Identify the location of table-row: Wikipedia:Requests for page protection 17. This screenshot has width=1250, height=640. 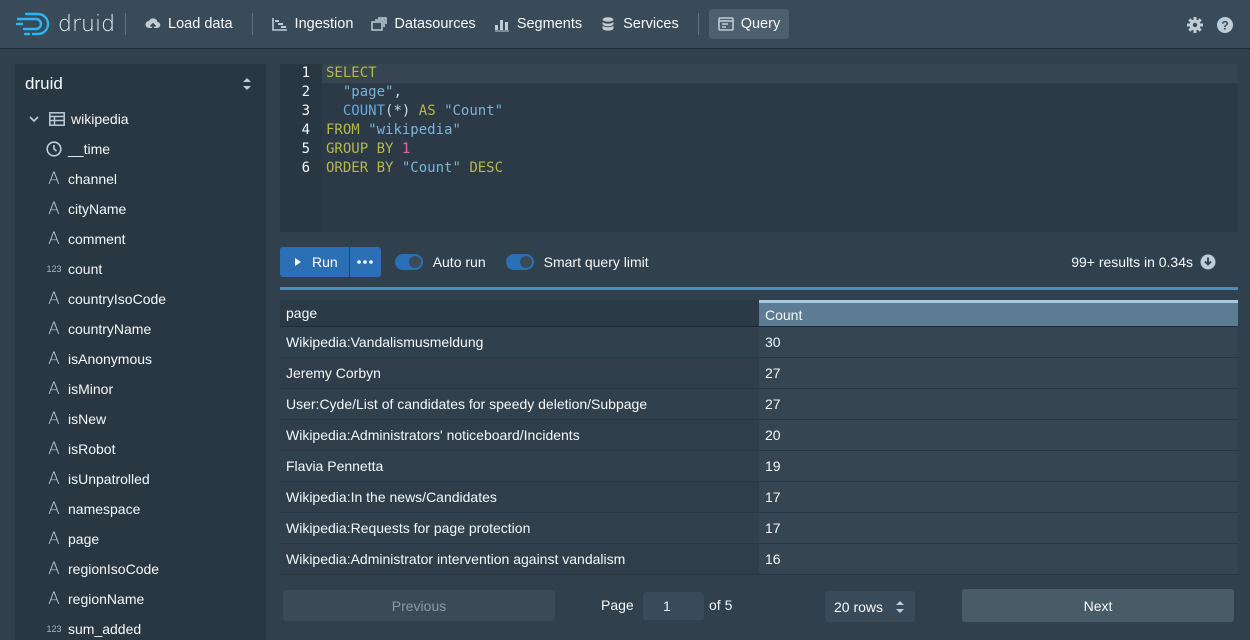
(759, 528).